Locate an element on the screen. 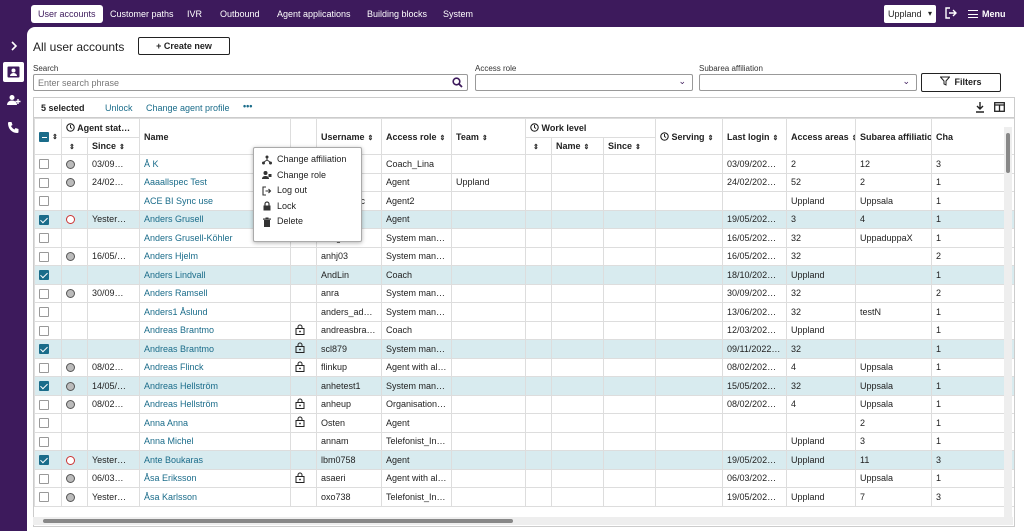  user-name-link: Andreas Brantmo is located at coordinates (179, 330).